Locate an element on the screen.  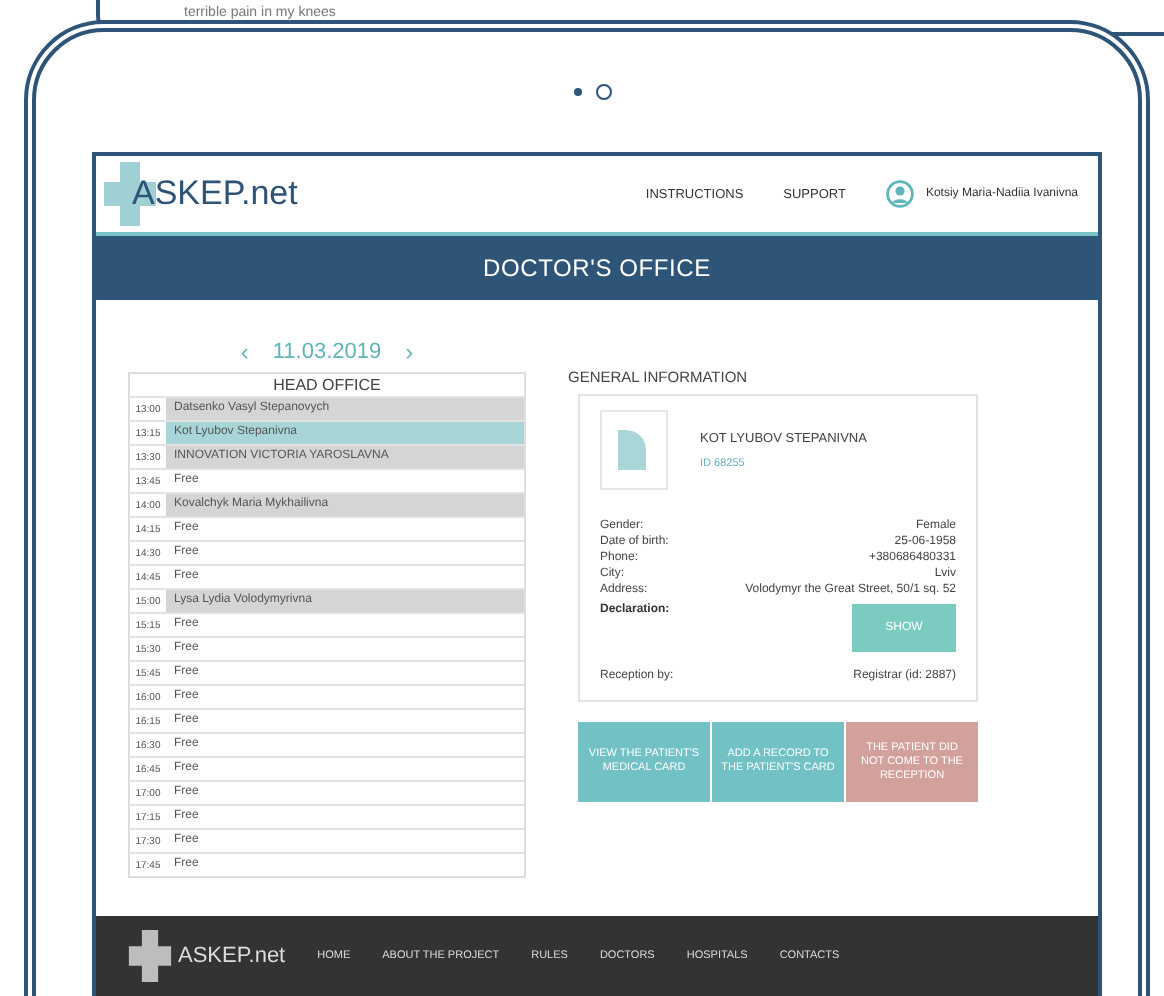
logo-text: ASKEP.net is located at coordinates (215, 194).